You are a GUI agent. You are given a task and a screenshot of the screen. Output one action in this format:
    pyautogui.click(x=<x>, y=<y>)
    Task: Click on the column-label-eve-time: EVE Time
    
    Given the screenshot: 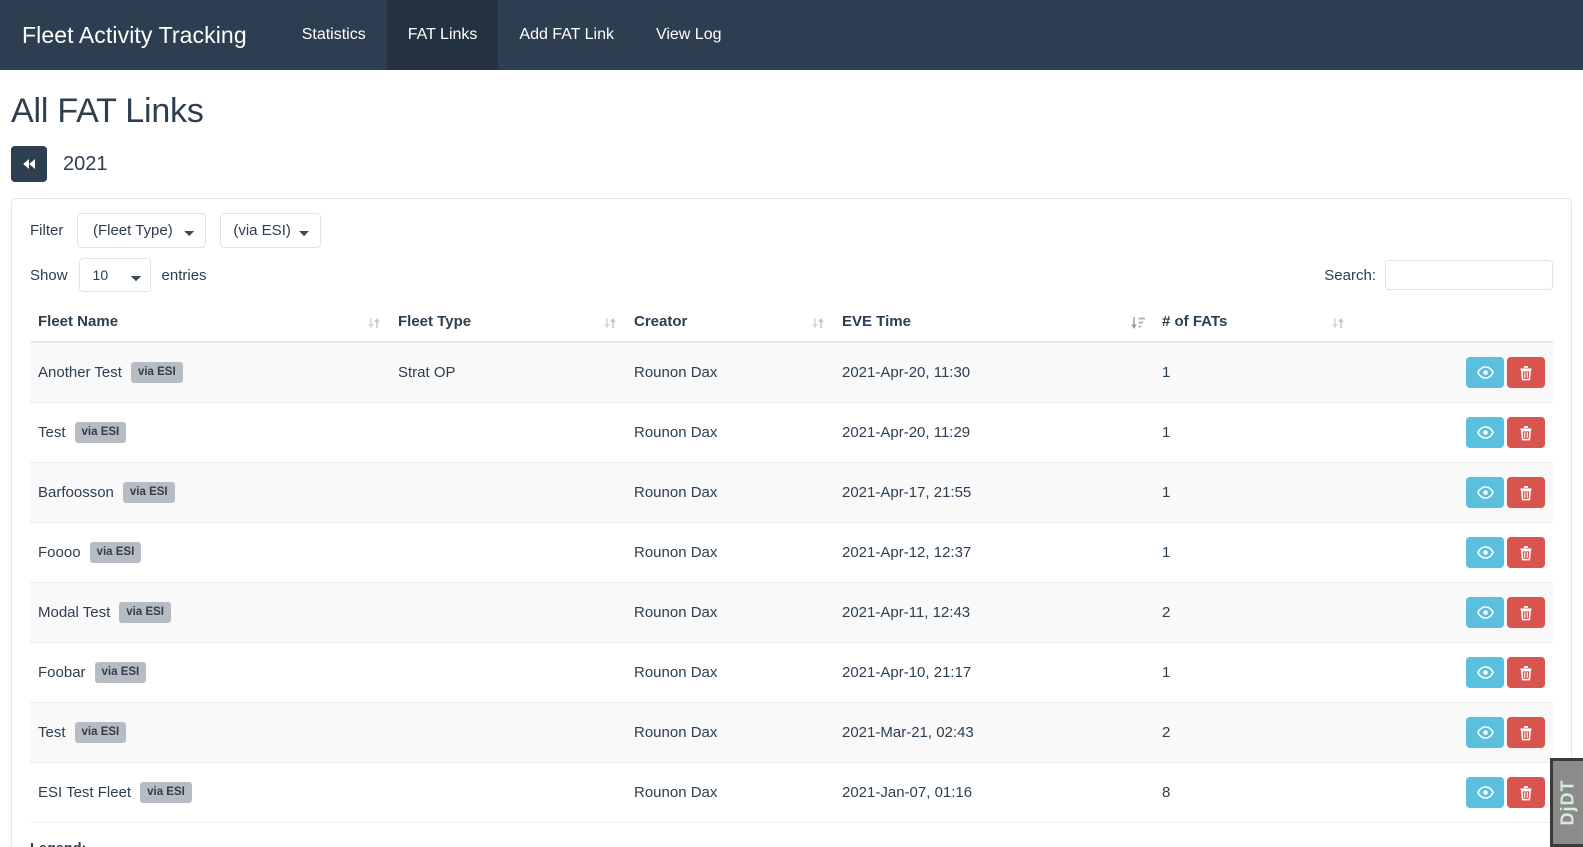 What is the action you would take?
    pyautogui.click(x=876, y=321)
    